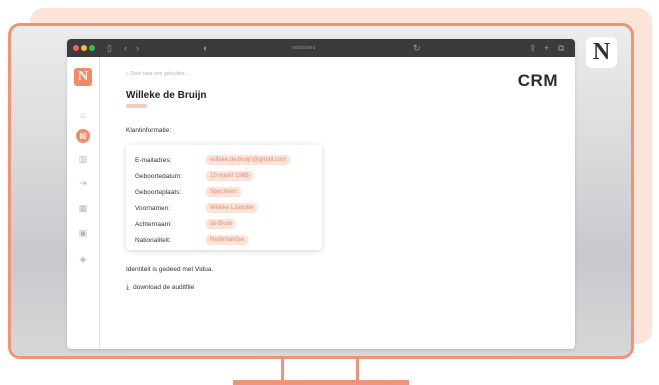  I want to click on export-icon: ⇥, so click(83, 183).